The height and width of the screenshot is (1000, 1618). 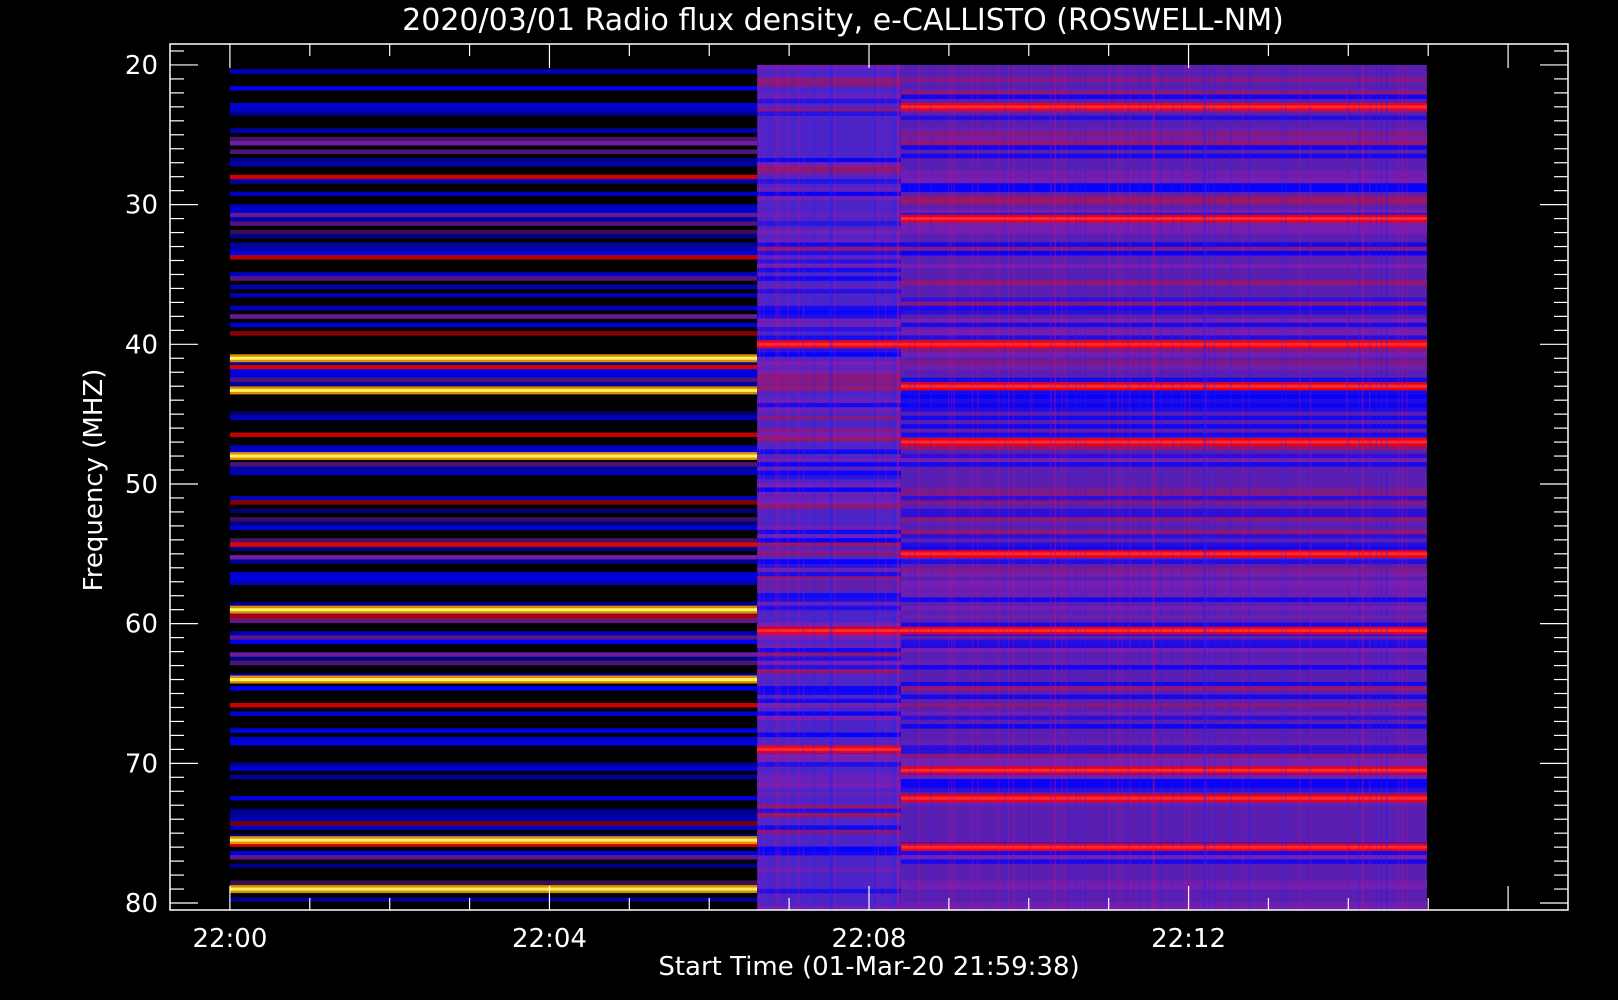 What do you see at coordinates (229, 939) in the screenshot?
I see `x-tick-label: 22:00` at bounding box center [229, 939].